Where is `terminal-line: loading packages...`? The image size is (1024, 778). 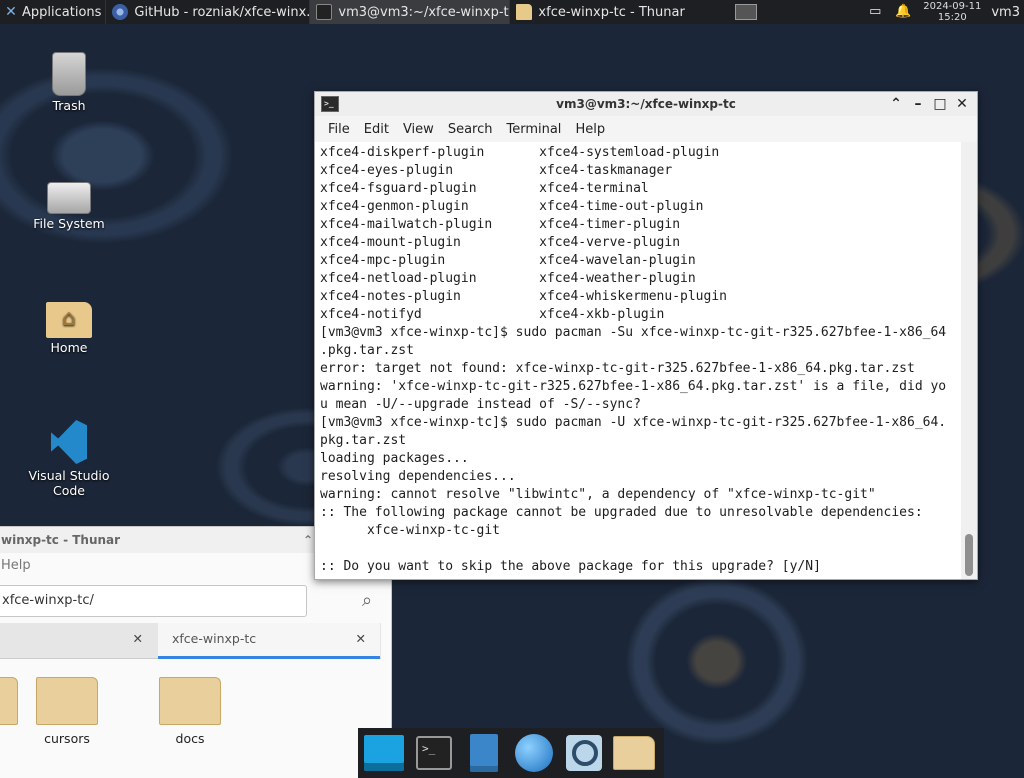 terminal-line: loading packages... is located at coordinates (394, 458).